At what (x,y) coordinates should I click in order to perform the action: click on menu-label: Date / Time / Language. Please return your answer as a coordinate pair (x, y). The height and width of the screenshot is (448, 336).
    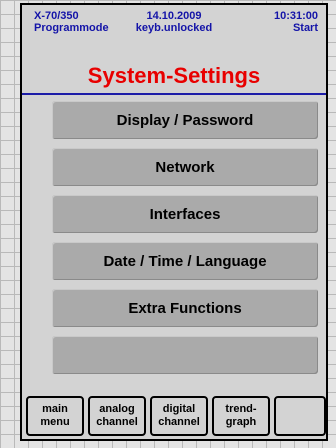
    Looking at the image, I should click on (185, 261).